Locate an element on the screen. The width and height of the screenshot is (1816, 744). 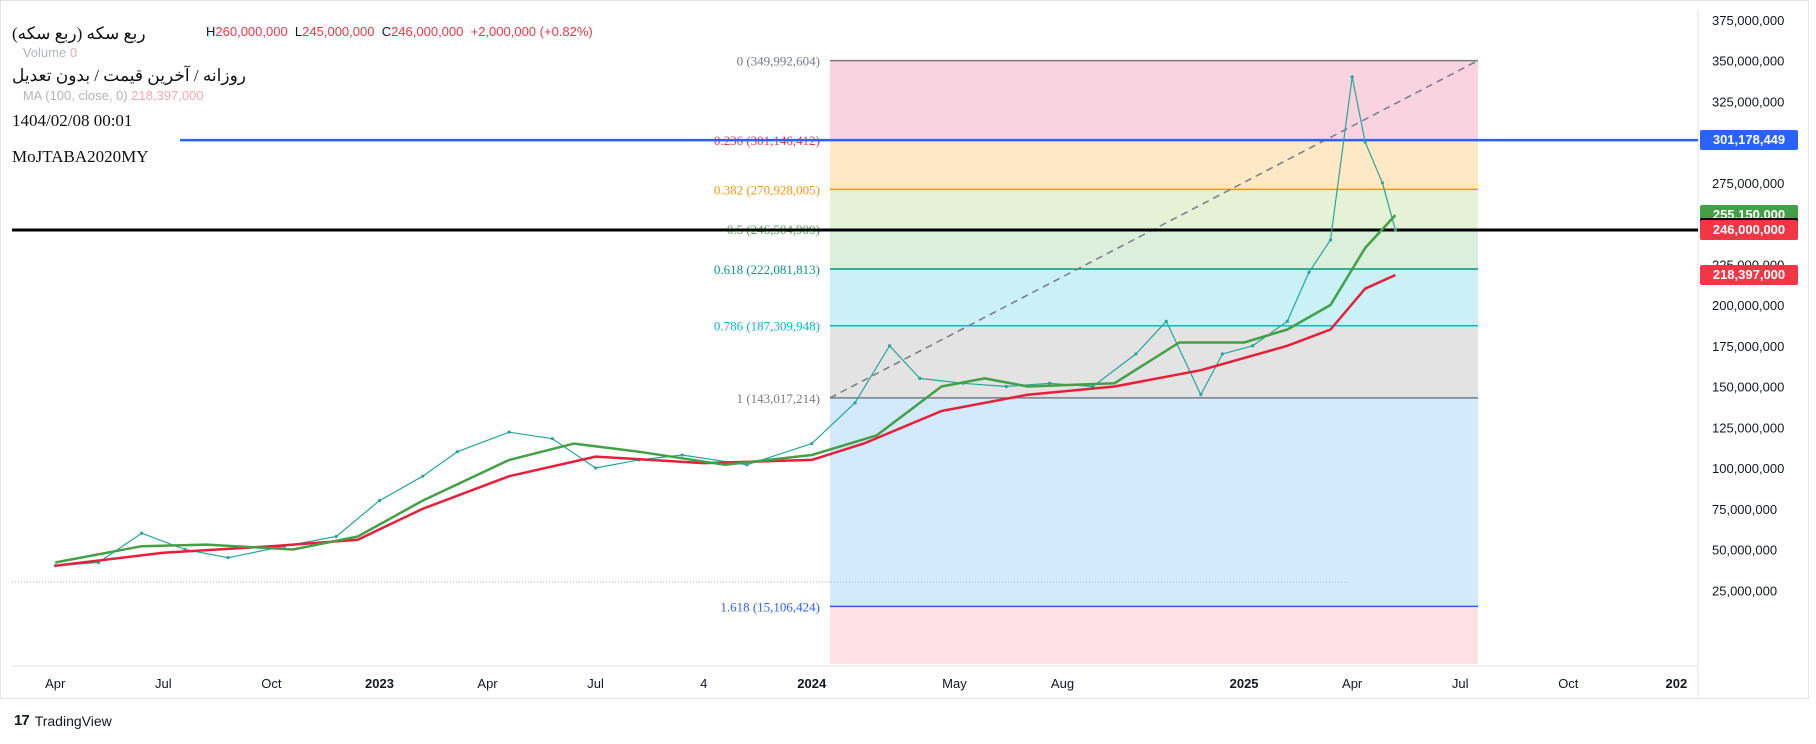
high-label: H is located at coordinates (211, 31).